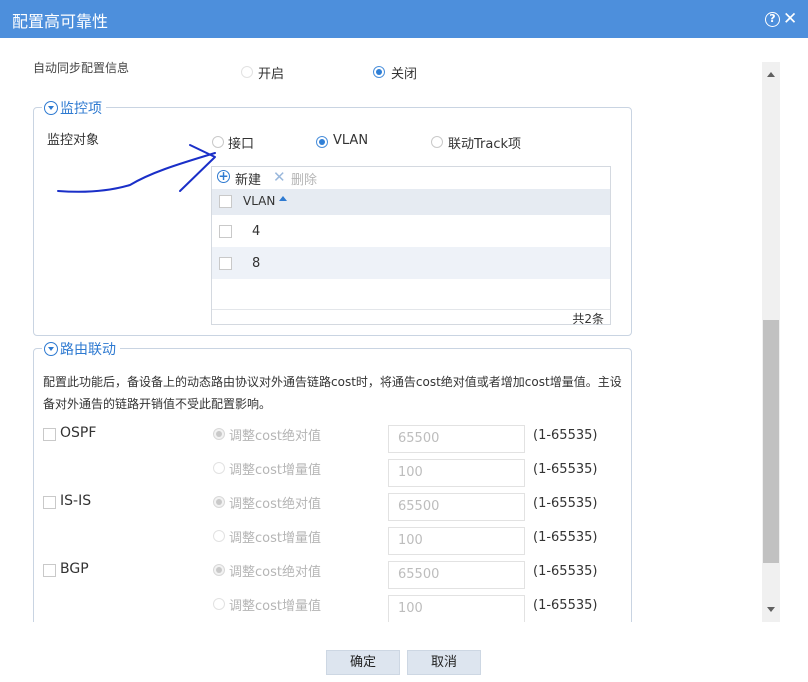  What do you see at coordinates (248, 178) in the screenshot?
I see `new-button: 新建` at bounding box center [248, 178].